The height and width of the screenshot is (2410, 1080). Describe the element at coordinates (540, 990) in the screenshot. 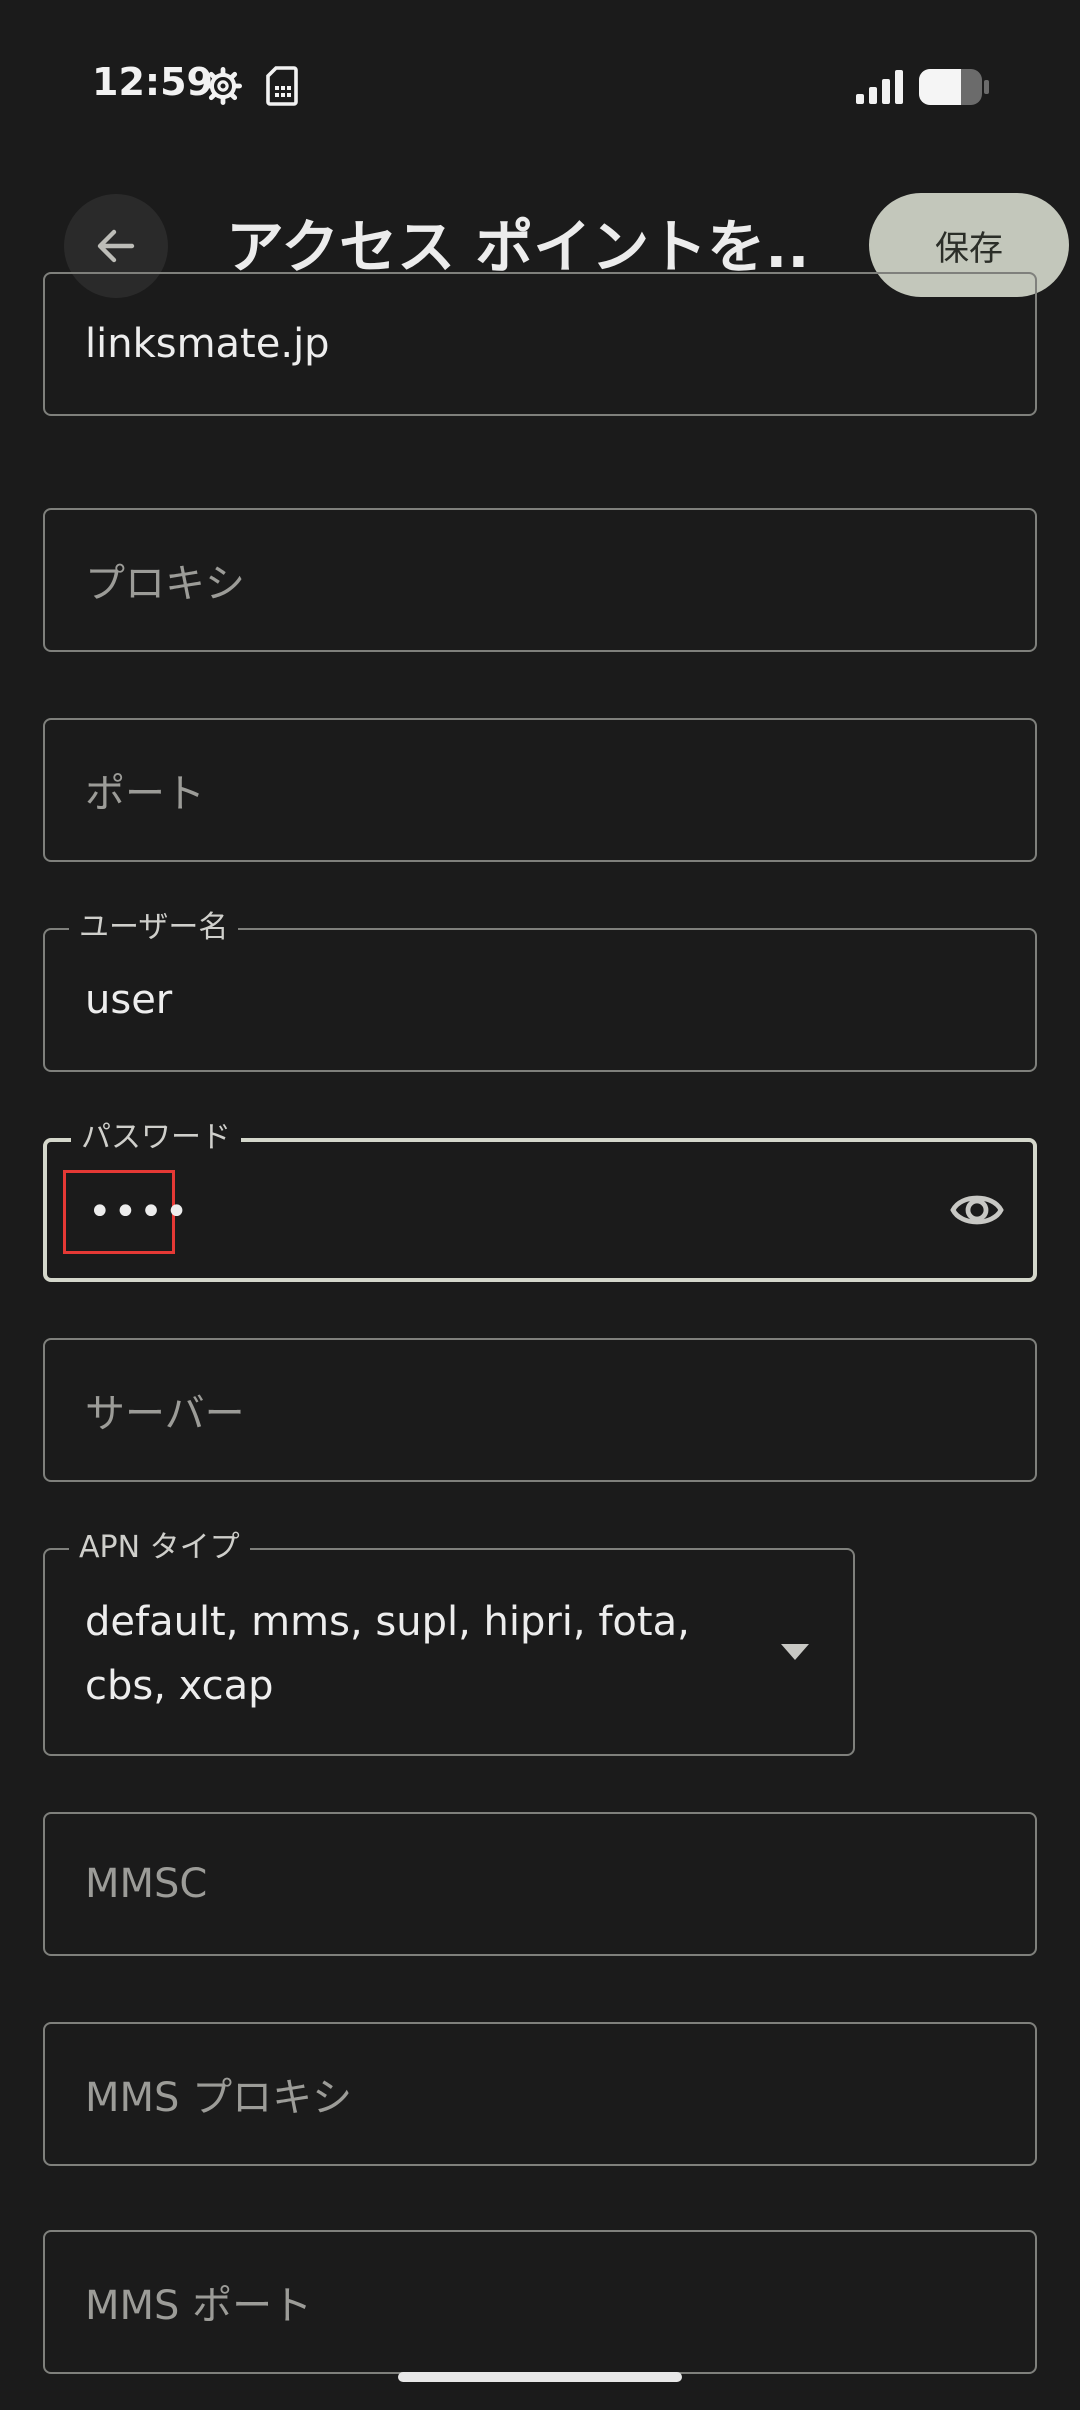

I see `username-field: ユーザー名 user` at that location.